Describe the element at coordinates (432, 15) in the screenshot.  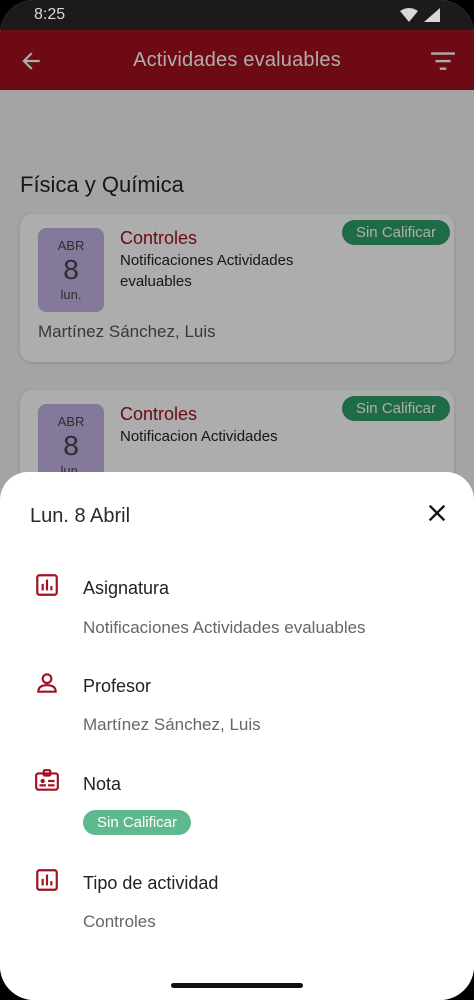
I see `signal-icon` at that location.